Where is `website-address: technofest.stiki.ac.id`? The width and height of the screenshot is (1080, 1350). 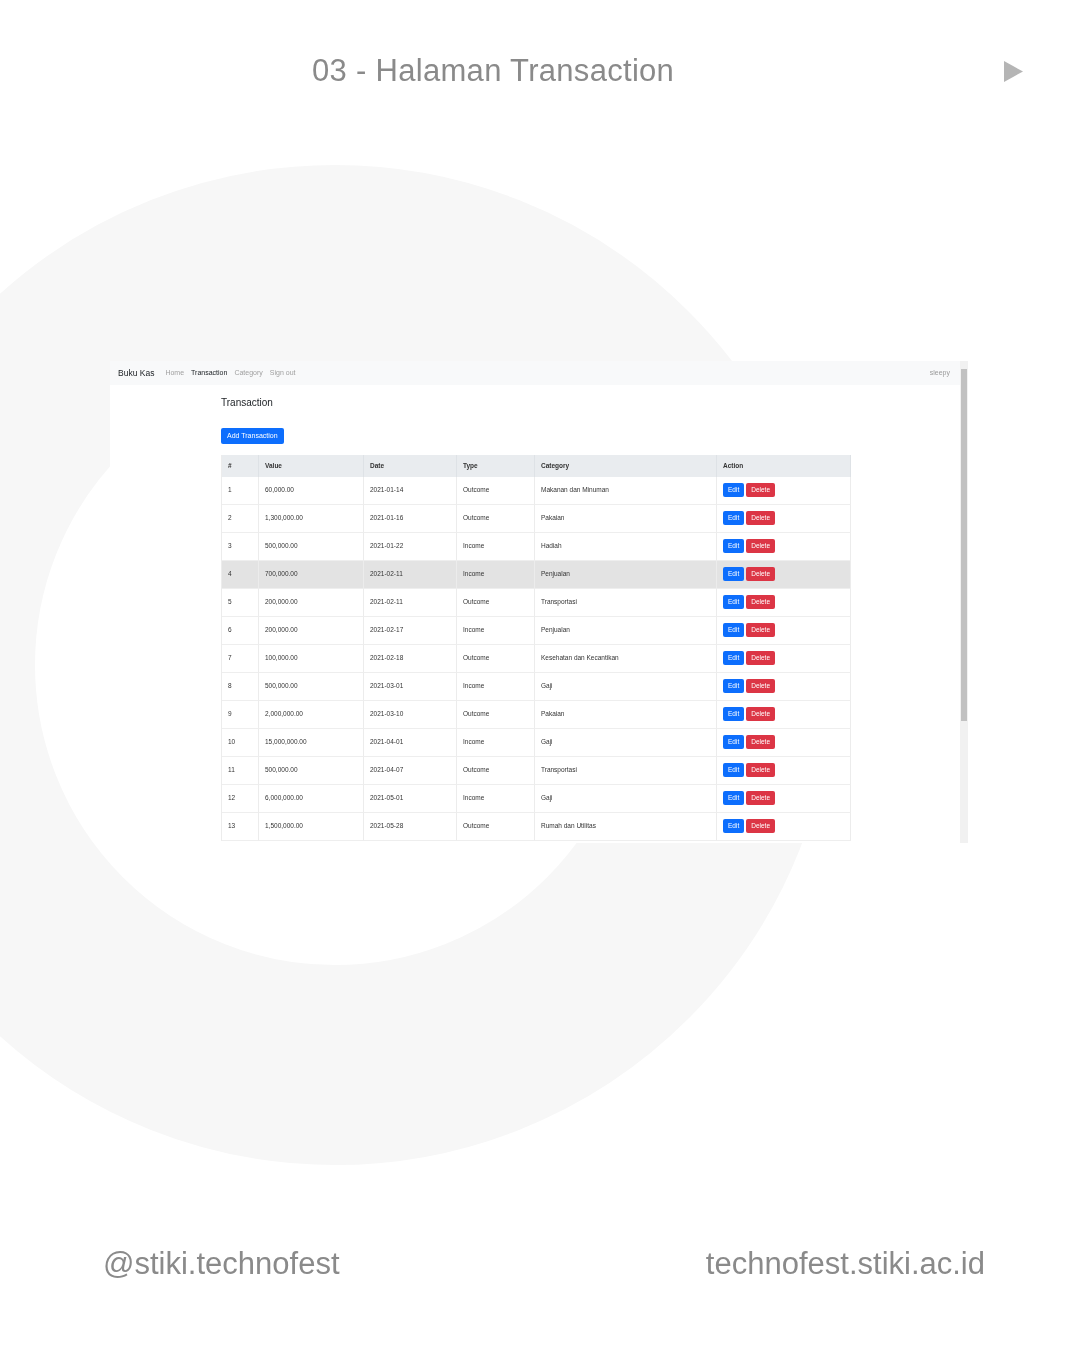 website-address: technofest.stiki.ac.id is located at coordinates (845, 1264).